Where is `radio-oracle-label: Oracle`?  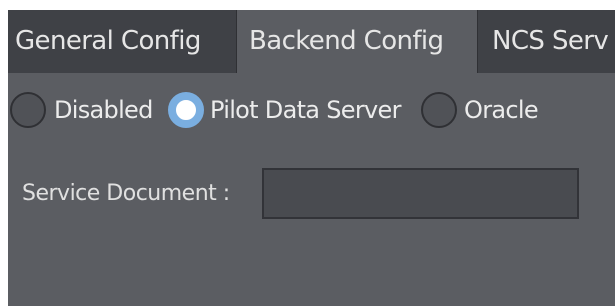 radio-oracle-label: Oracle is located at coordinates (501, 110).